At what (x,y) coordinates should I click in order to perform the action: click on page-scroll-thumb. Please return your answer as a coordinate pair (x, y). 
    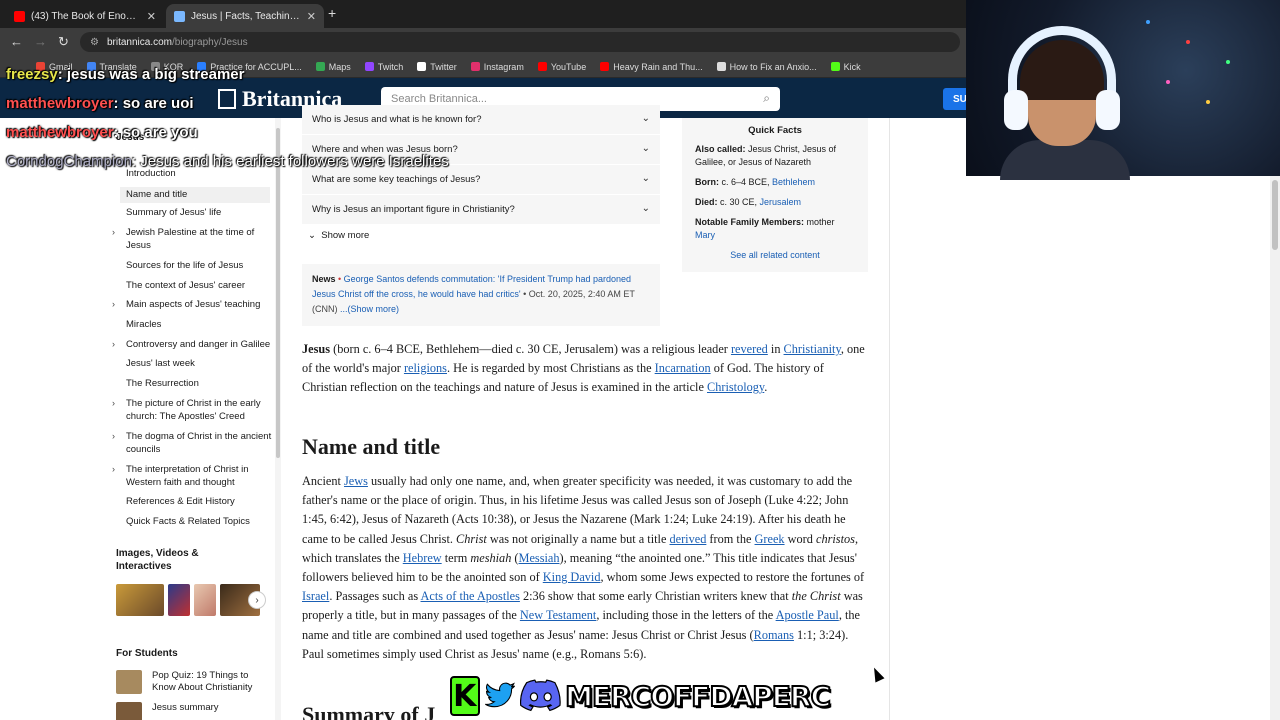
    Looking at the image, I should click on (1275, 215).